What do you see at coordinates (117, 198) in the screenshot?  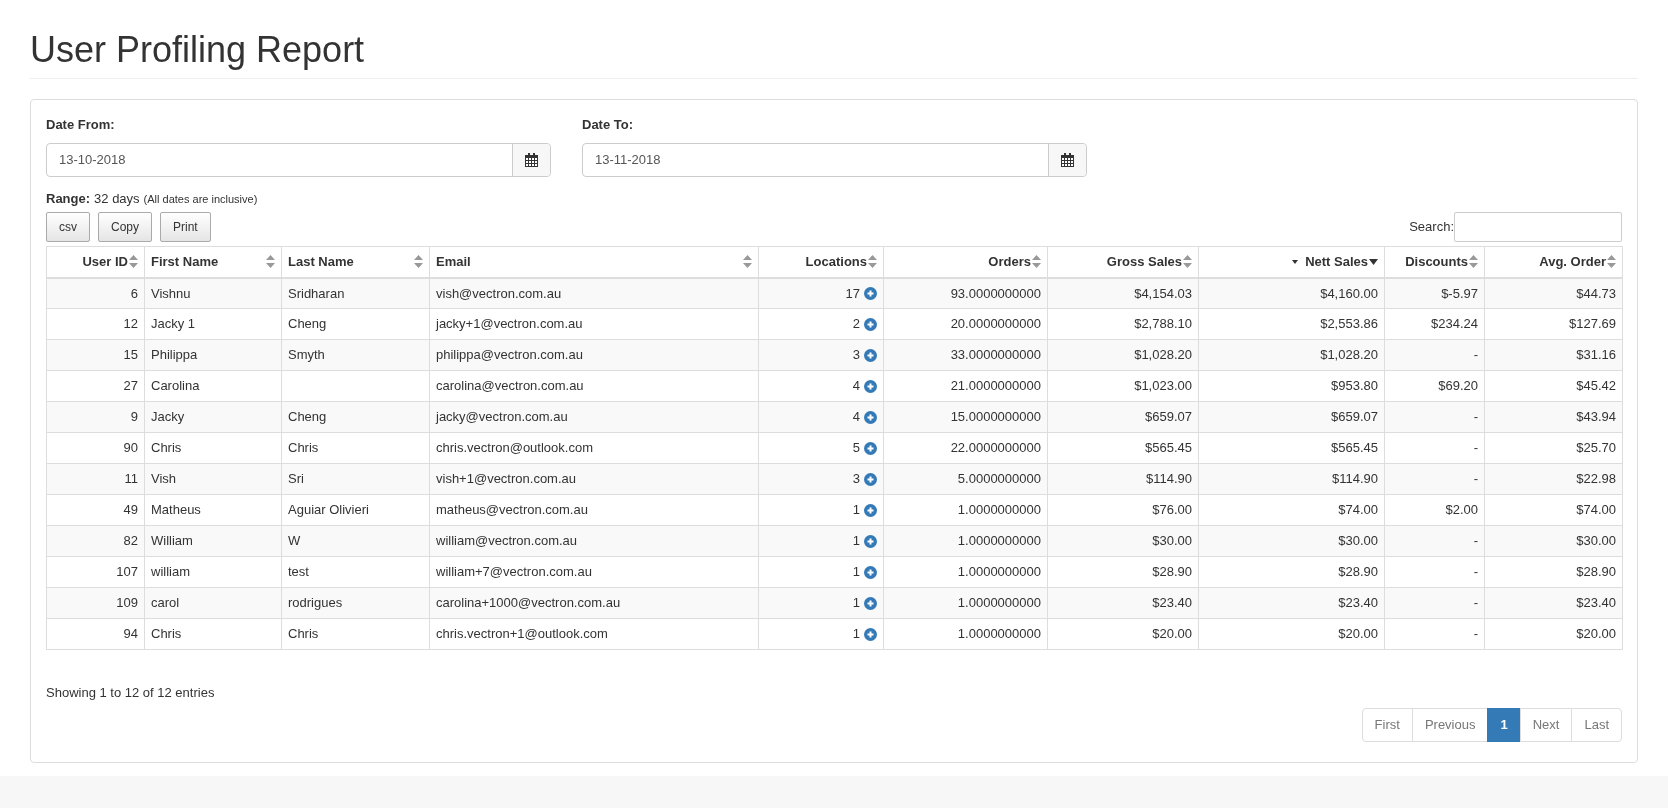 I see `range-value: 32 days` at bounding box center [117, 198].